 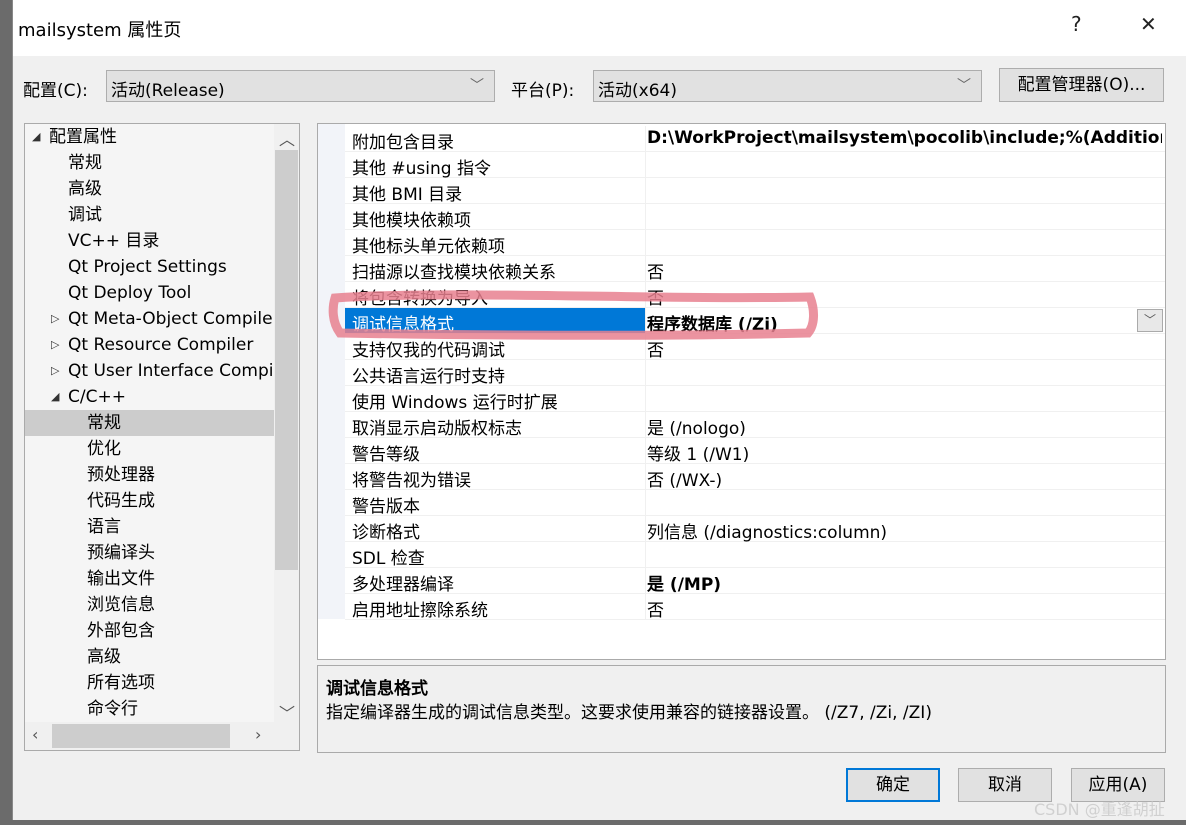 I want to click on annotation-highlight, so click(x=573, y=315).